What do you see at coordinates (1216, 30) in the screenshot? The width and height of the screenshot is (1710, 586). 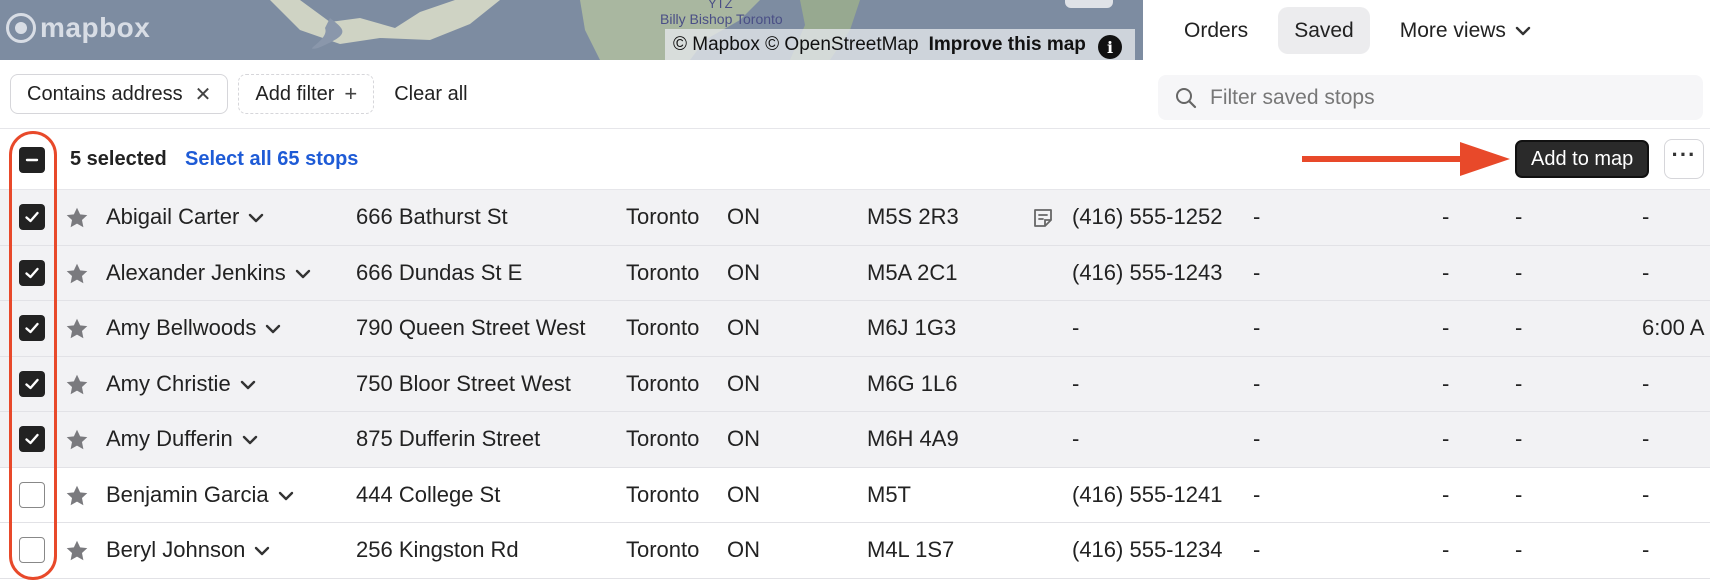 I see `tab-orders: Orders` at bounding box center [1216, 30].